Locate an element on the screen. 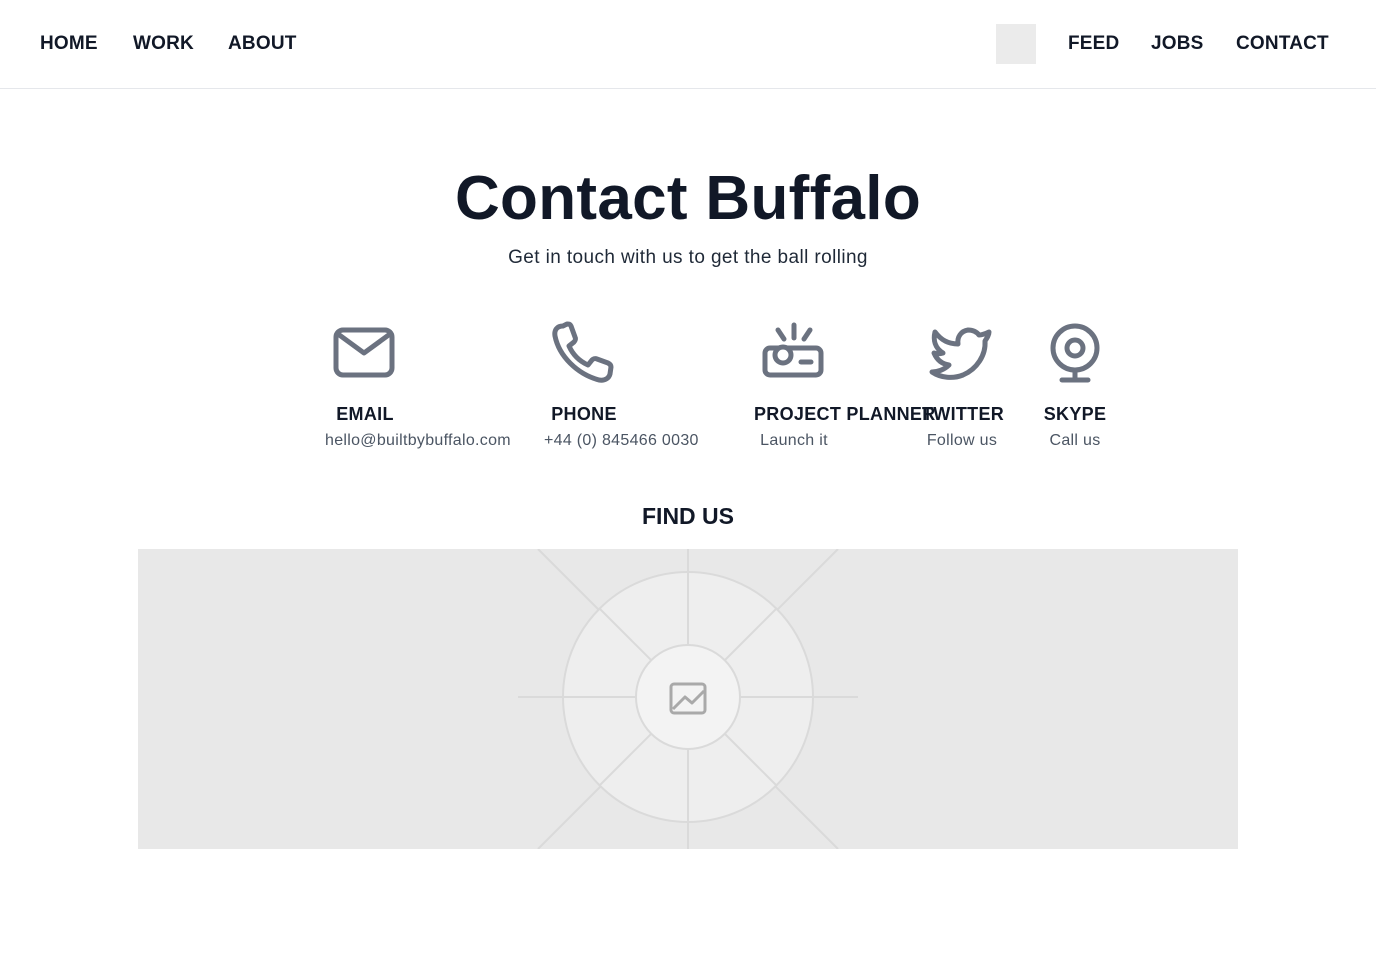  map-placeholder-graphic is located at coordinates (688, 699).